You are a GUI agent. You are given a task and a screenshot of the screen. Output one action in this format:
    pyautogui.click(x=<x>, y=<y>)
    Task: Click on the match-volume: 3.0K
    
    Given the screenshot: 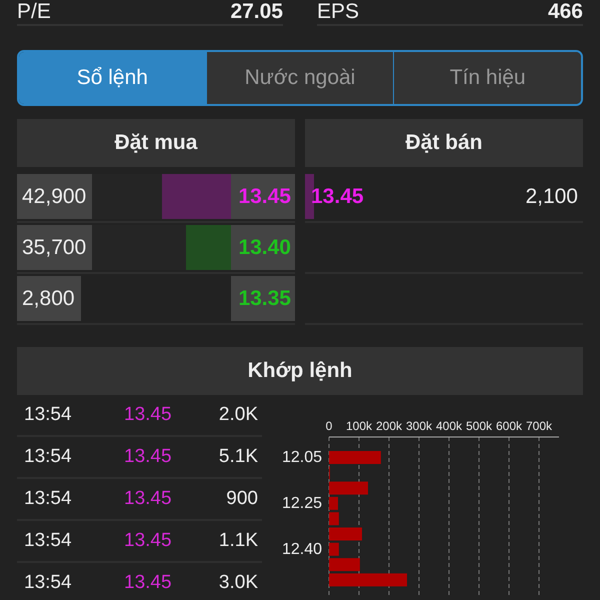 What is the action you would take?
    pyautogui.click(x=238, y=583)
    